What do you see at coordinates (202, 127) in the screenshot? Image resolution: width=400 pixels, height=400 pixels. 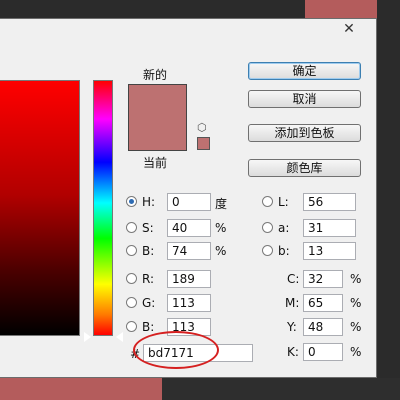 I see `web-safe-cube-icon: ⬡` at bounding box center [202, 127].